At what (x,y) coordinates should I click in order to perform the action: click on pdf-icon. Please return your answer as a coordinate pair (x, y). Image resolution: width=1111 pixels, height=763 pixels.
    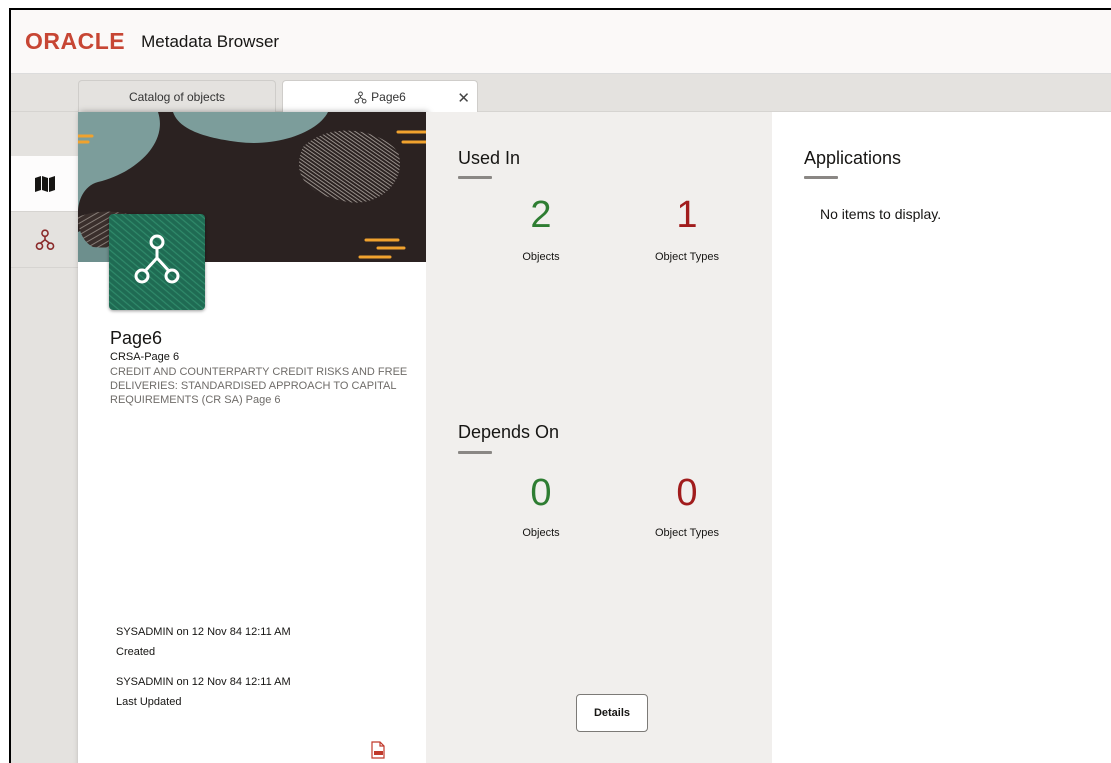
    Looking at the image, I should click on (378, 750).